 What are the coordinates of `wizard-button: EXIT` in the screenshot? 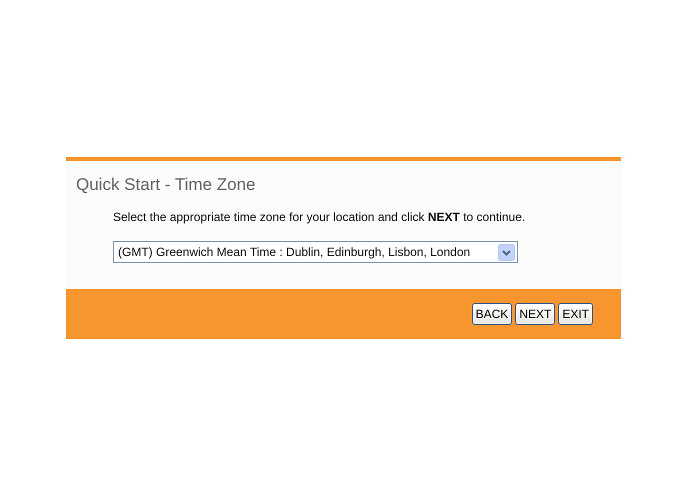 It's located at (575, 314).